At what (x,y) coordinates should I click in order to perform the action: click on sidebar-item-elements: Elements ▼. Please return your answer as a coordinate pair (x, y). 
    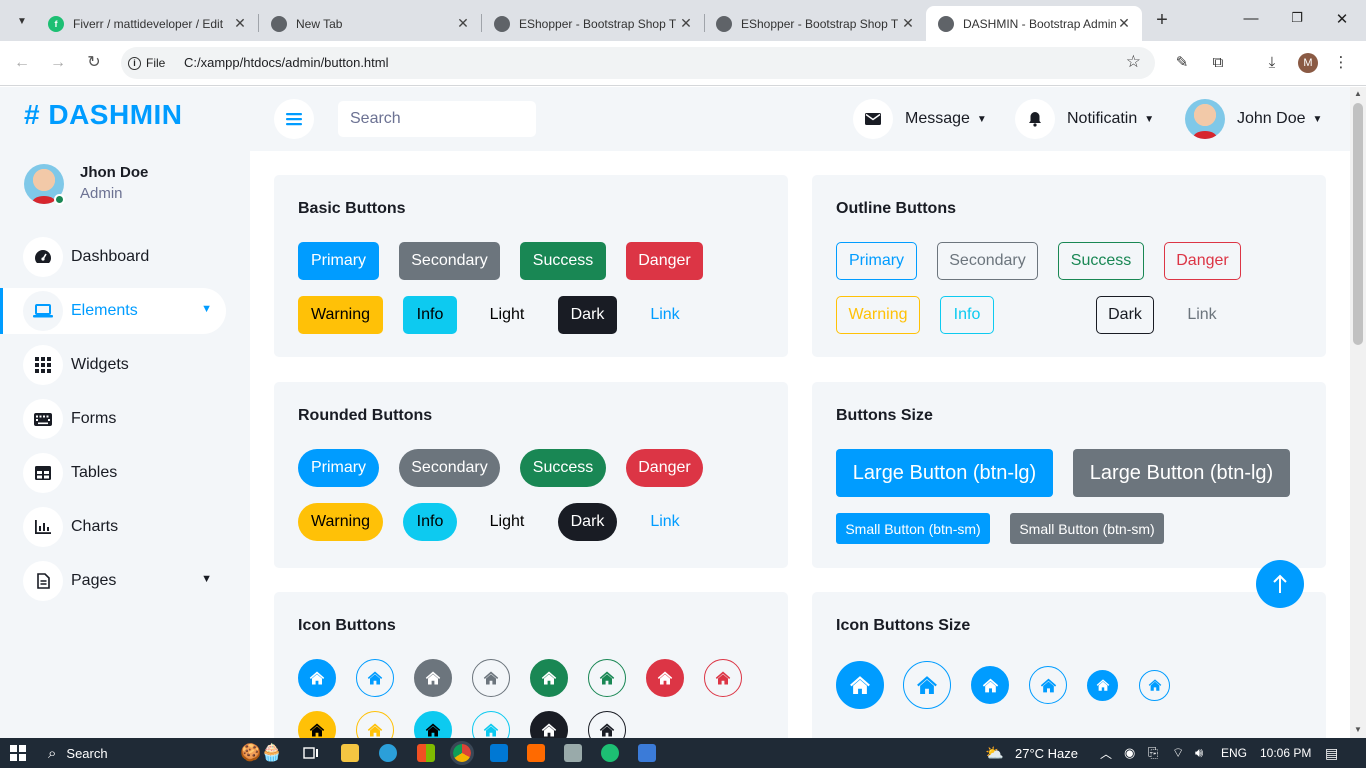
    Looking at the image, I should click on (113, 311).